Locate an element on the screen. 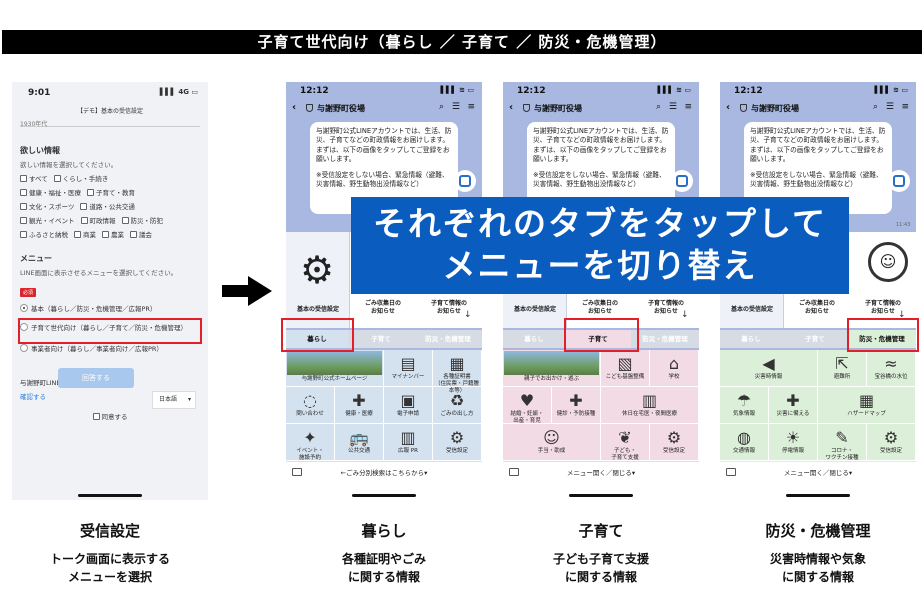 The width and height of the screenshot is (924, 616). agree-checkbox: 同意する is located at coordinates (110, 416).